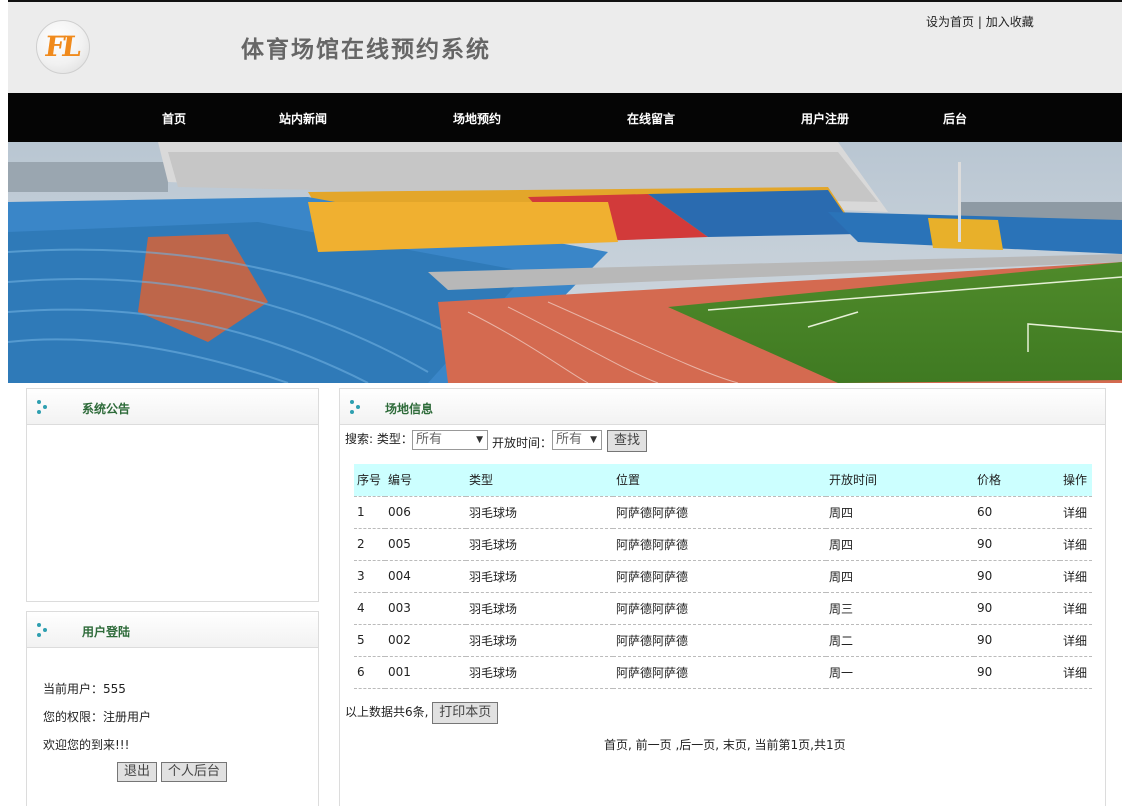  Describe the element at coordinates (627, 441) in the screenshot. I see `search-button: 查找` at that location.